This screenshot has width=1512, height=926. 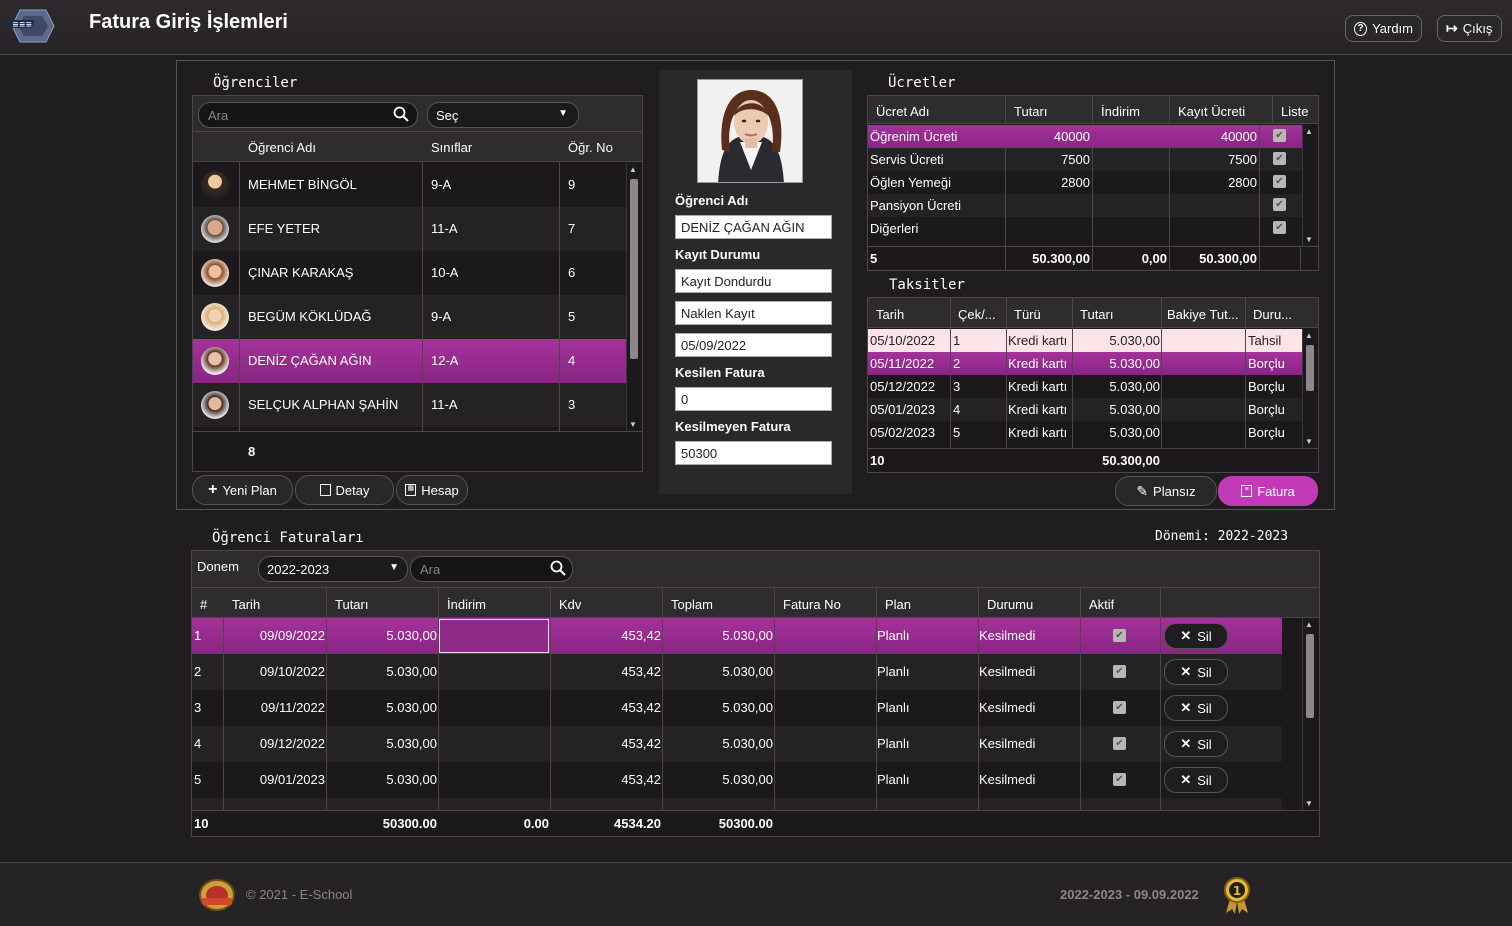 I want to click on unplanned-button: ✎ Plansız, so click(x=1166, y=491).